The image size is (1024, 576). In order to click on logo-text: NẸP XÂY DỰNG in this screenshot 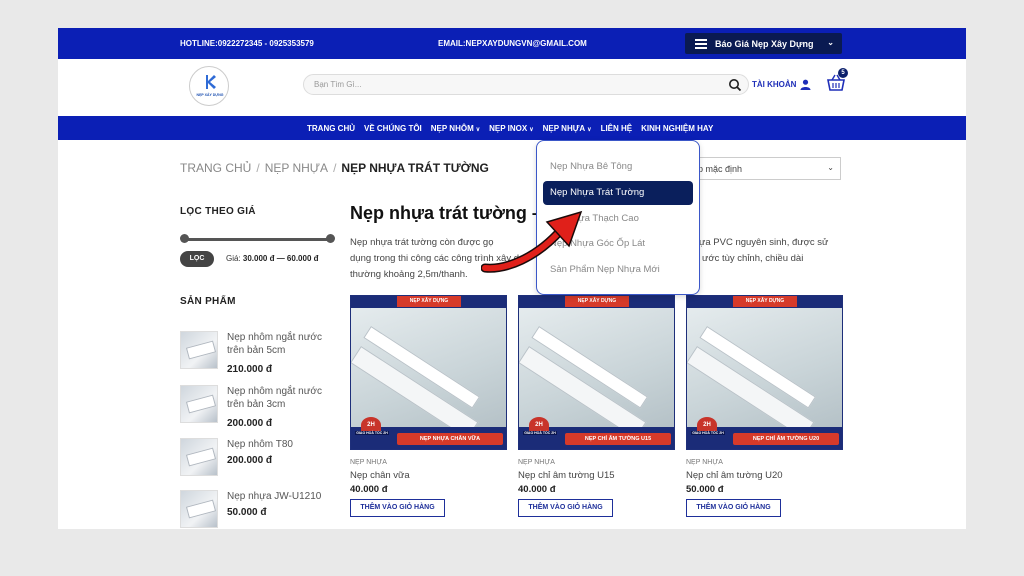, I will do `click(210, 95)`.